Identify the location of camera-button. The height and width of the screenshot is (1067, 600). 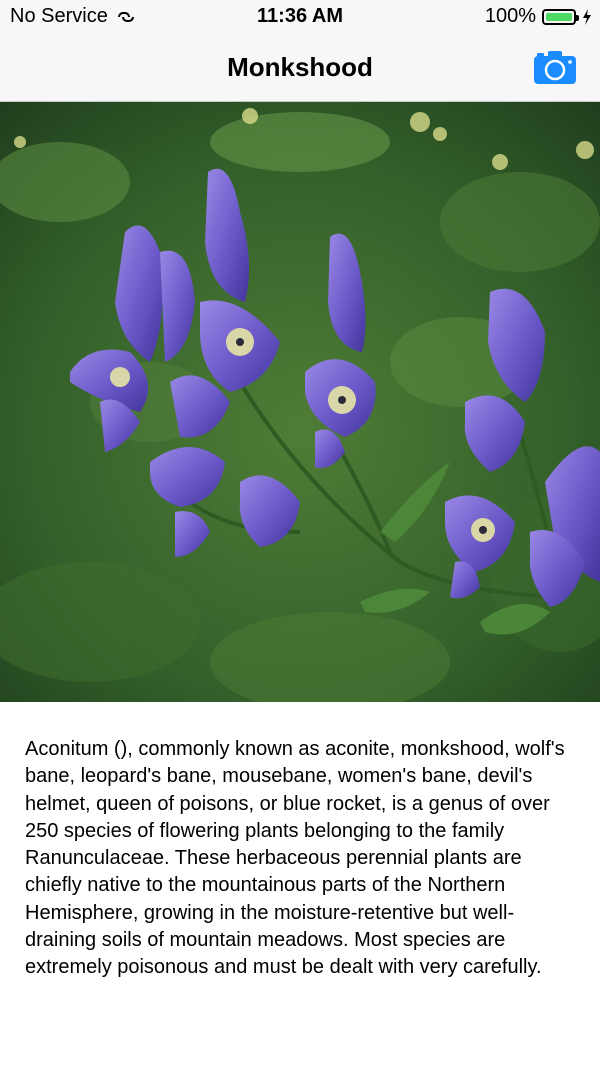
(555, 67).